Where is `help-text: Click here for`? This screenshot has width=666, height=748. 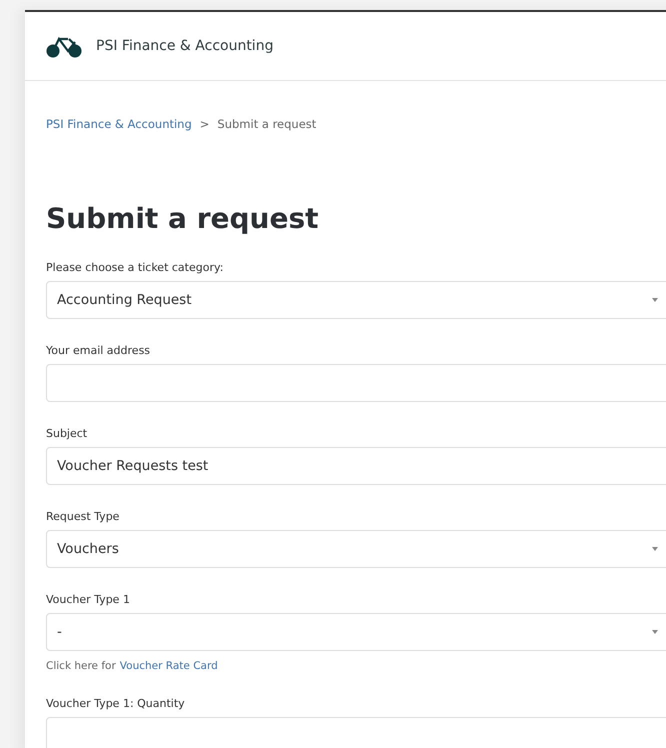
help-text: Click here for is located at coordinates (81, 666).